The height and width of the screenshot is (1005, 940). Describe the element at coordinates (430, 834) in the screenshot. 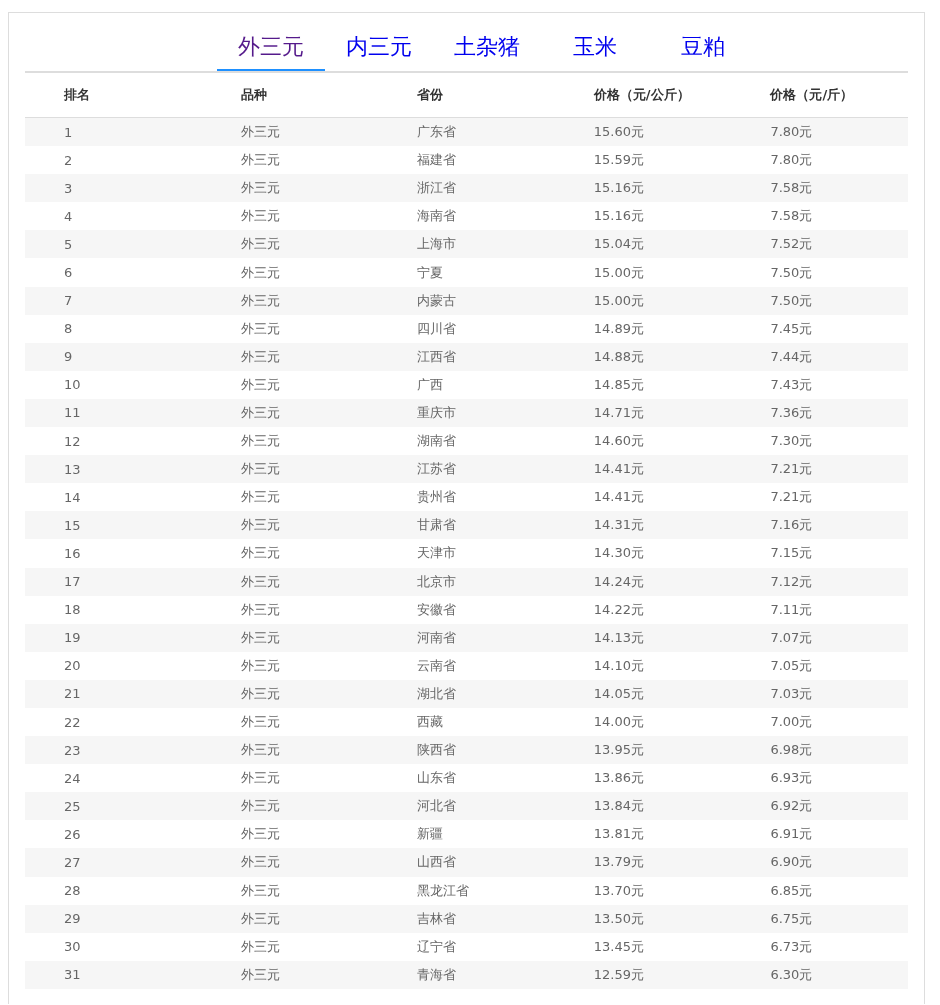

I see `table-cell-text: 新疆` at that location.